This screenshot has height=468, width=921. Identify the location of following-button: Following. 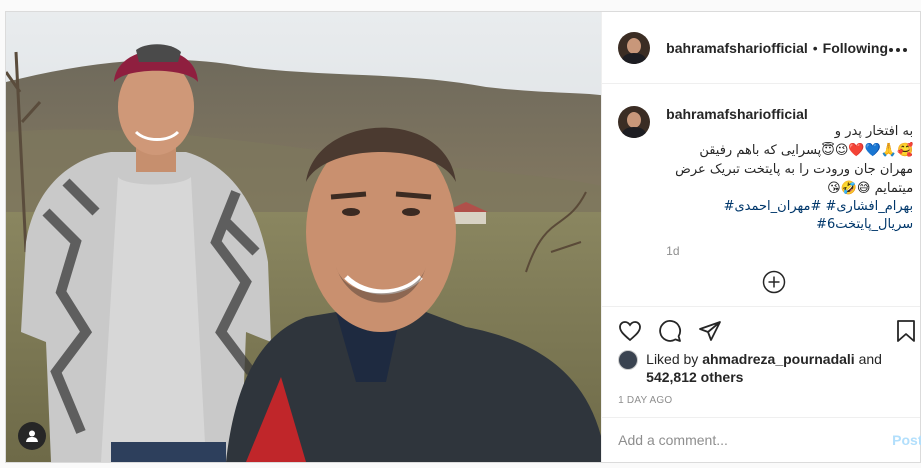
(855, 48).